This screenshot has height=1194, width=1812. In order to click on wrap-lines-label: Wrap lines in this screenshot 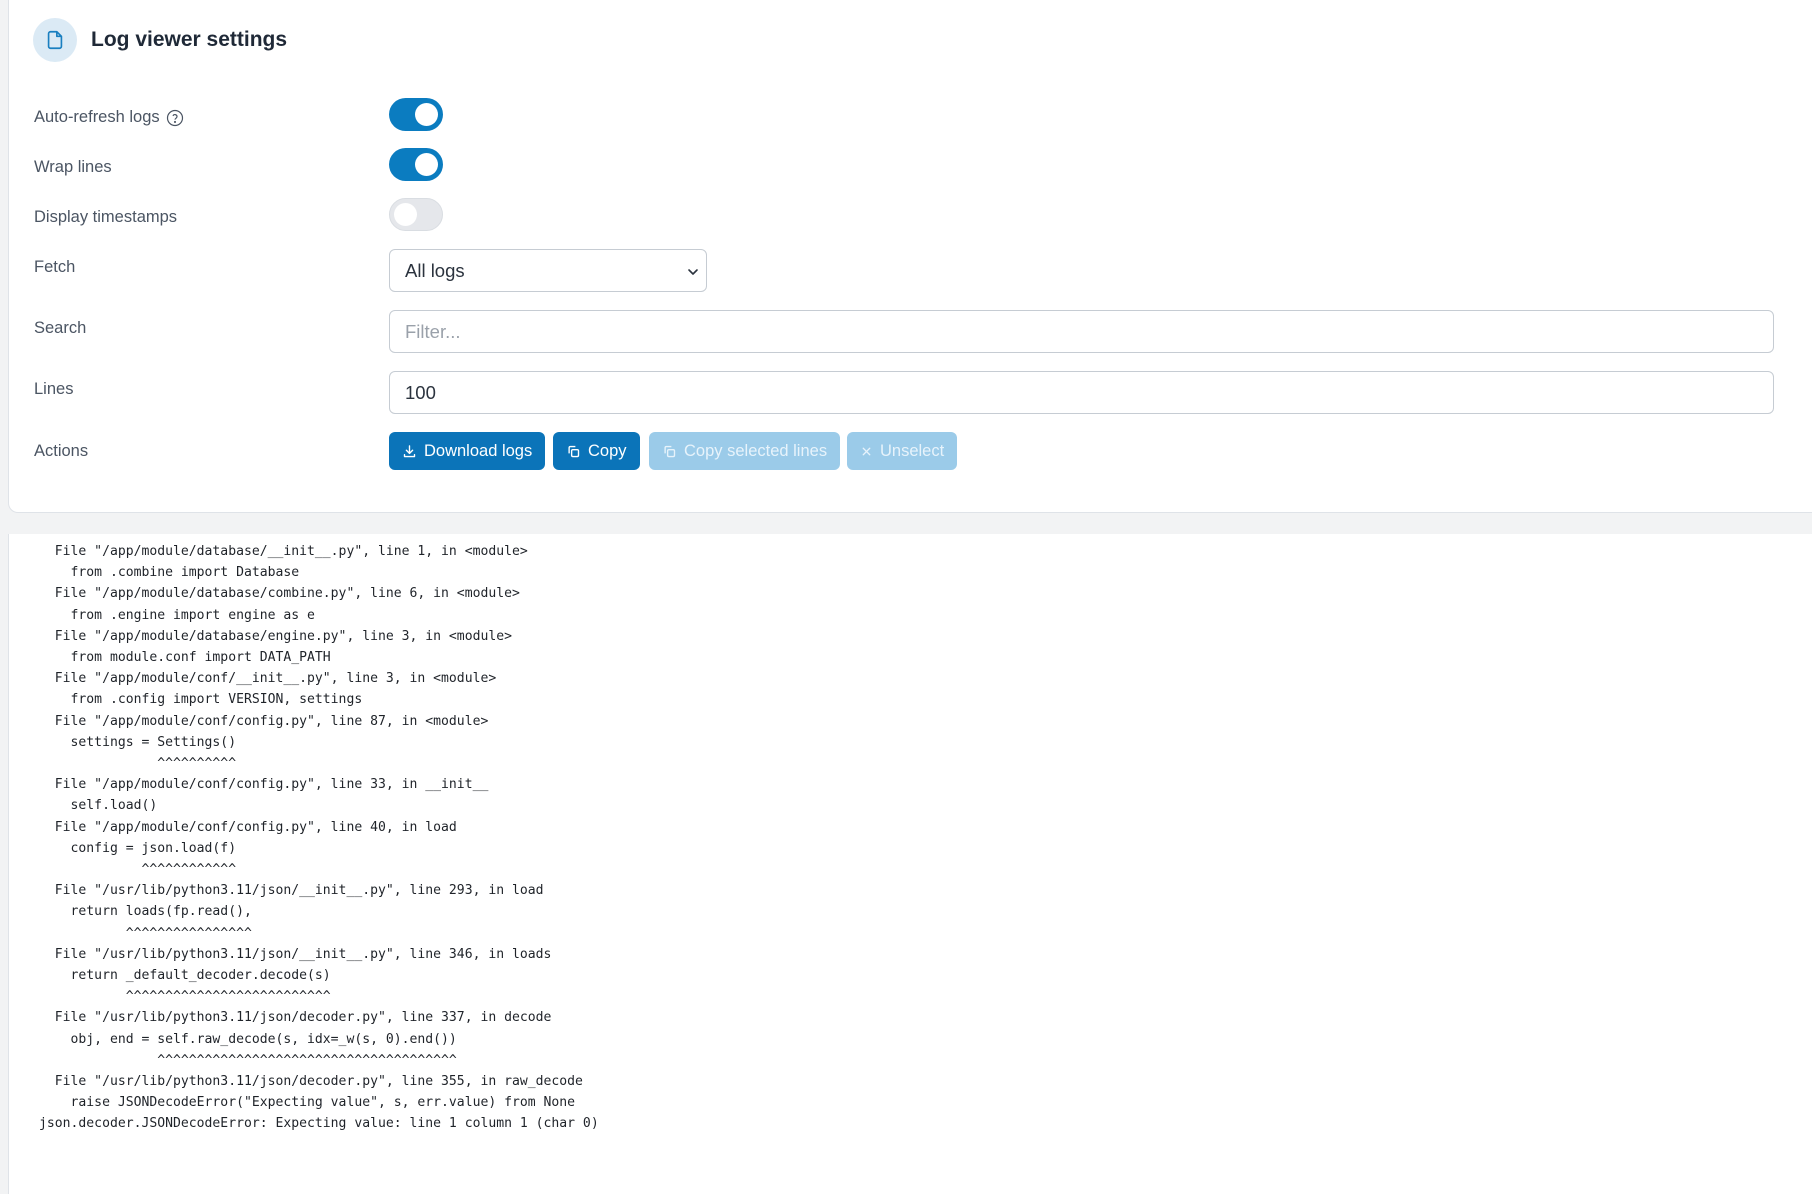, I will do `click(73, 167)`.